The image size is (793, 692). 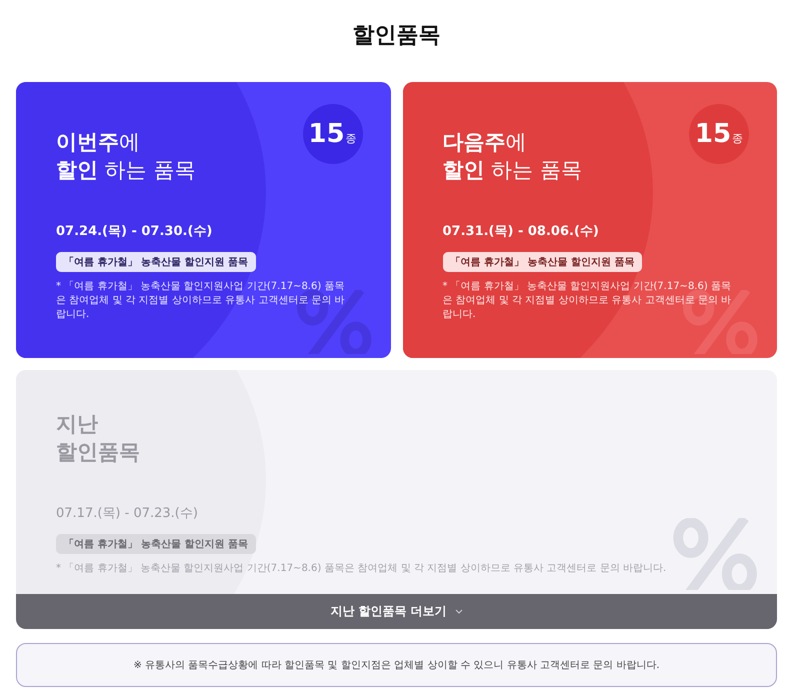 I want to click on card-title: 지난, so click(x=77, y=424).